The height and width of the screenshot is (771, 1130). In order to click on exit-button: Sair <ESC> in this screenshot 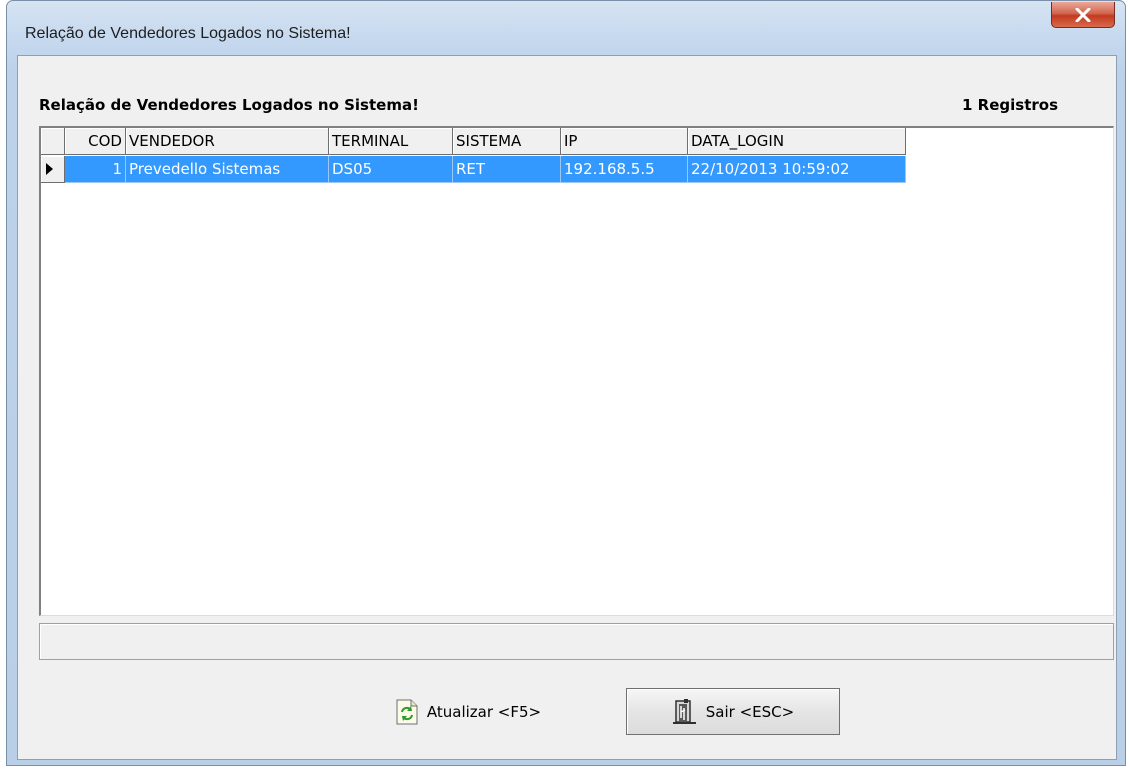, I will do `click(733, 711)`.